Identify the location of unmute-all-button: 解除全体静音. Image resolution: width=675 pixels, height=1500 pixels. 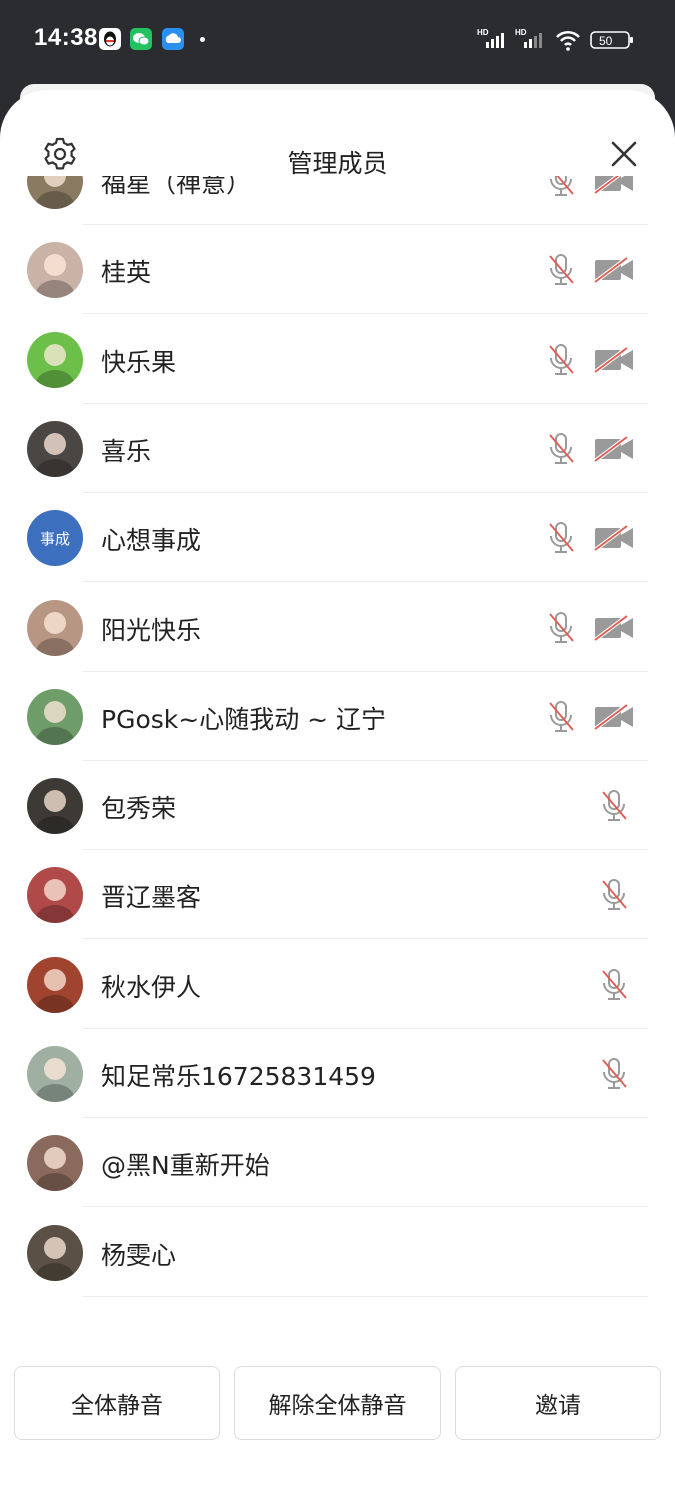
(337, 1403).